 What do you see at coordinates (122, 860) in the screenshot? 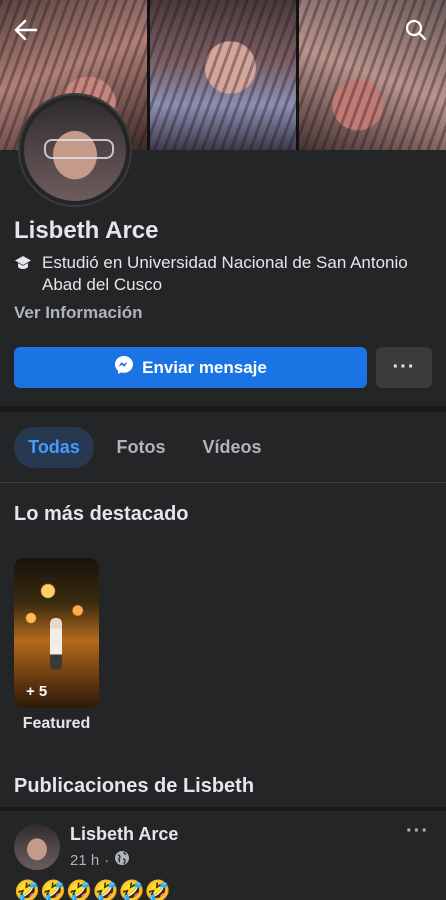
I see `globe-icon` at bounding box center [122, 860].